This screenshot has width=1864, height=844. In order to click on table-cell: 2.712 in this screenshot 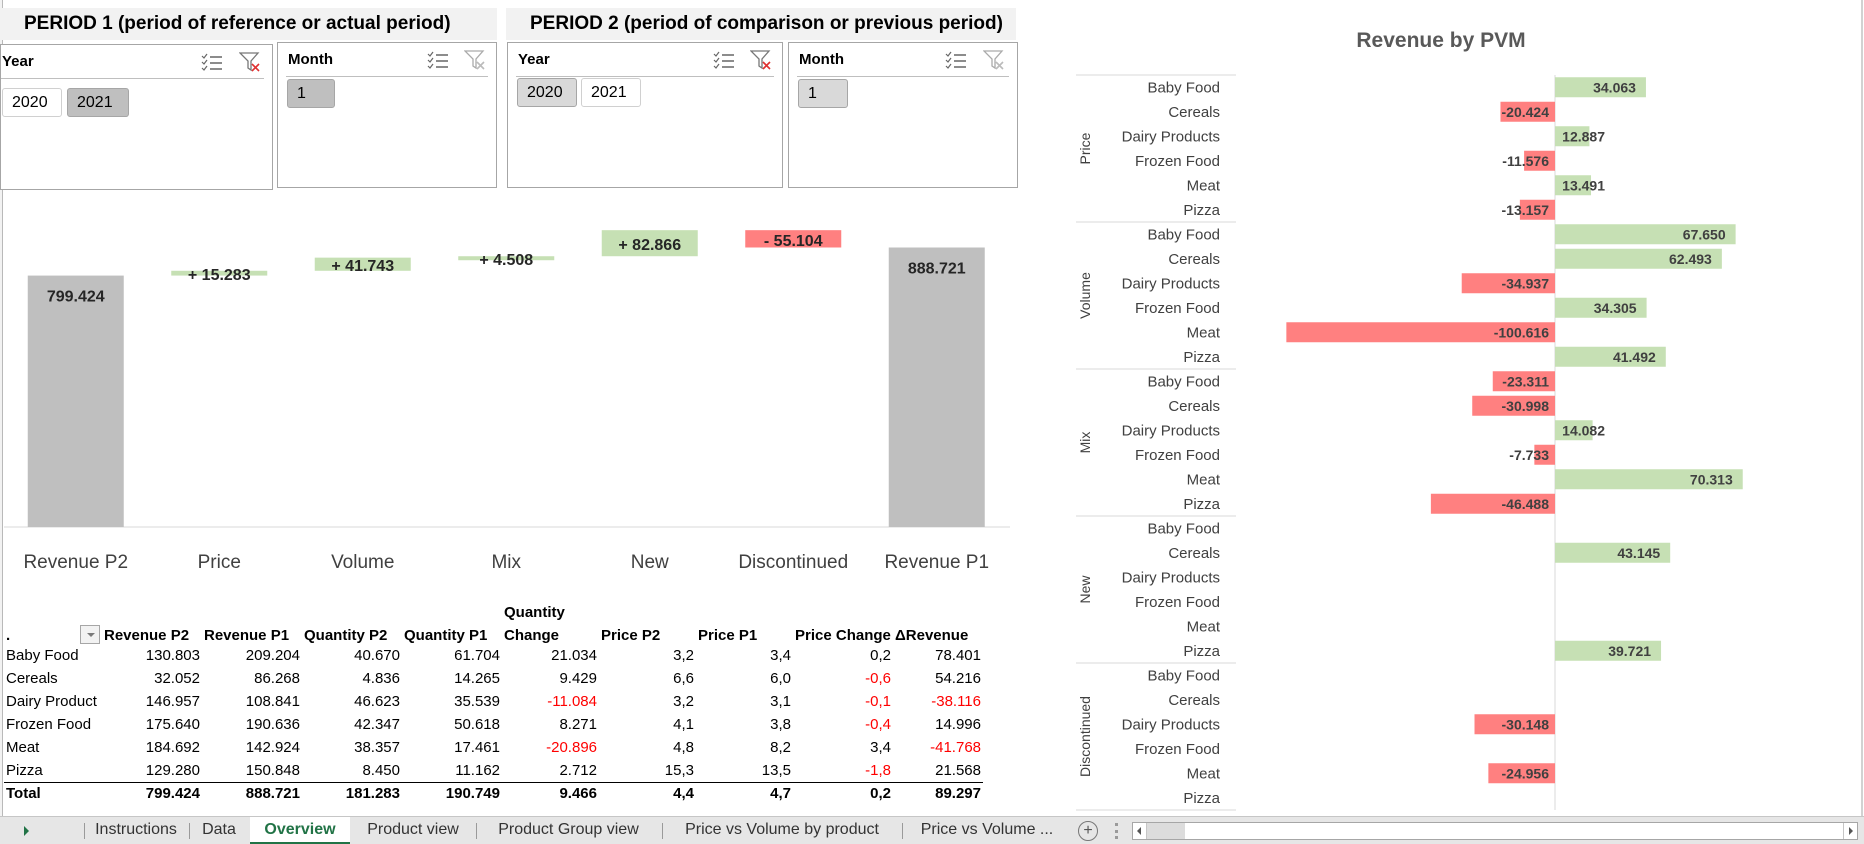, I will do `click(550, 770)`.